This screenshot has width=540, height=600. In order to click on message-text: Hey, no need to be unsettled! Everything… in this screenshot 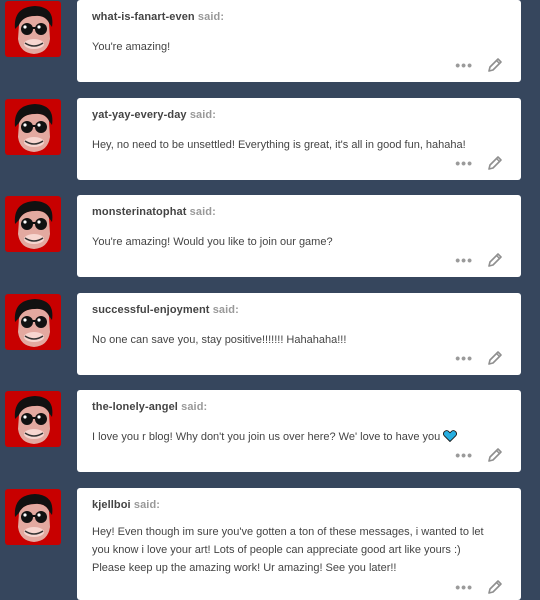, I will do `click(295, 145)`.